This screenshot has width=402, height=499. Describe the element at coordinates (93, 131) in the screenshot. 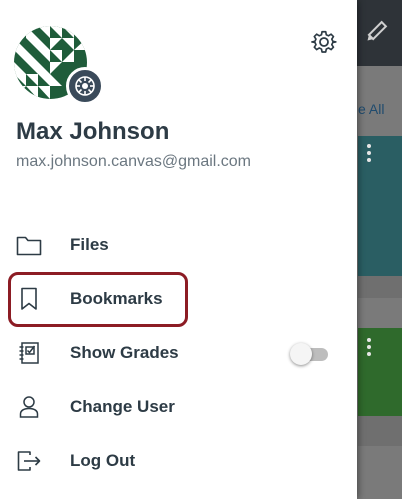

I see `user-name: Max Johnson` at that location.